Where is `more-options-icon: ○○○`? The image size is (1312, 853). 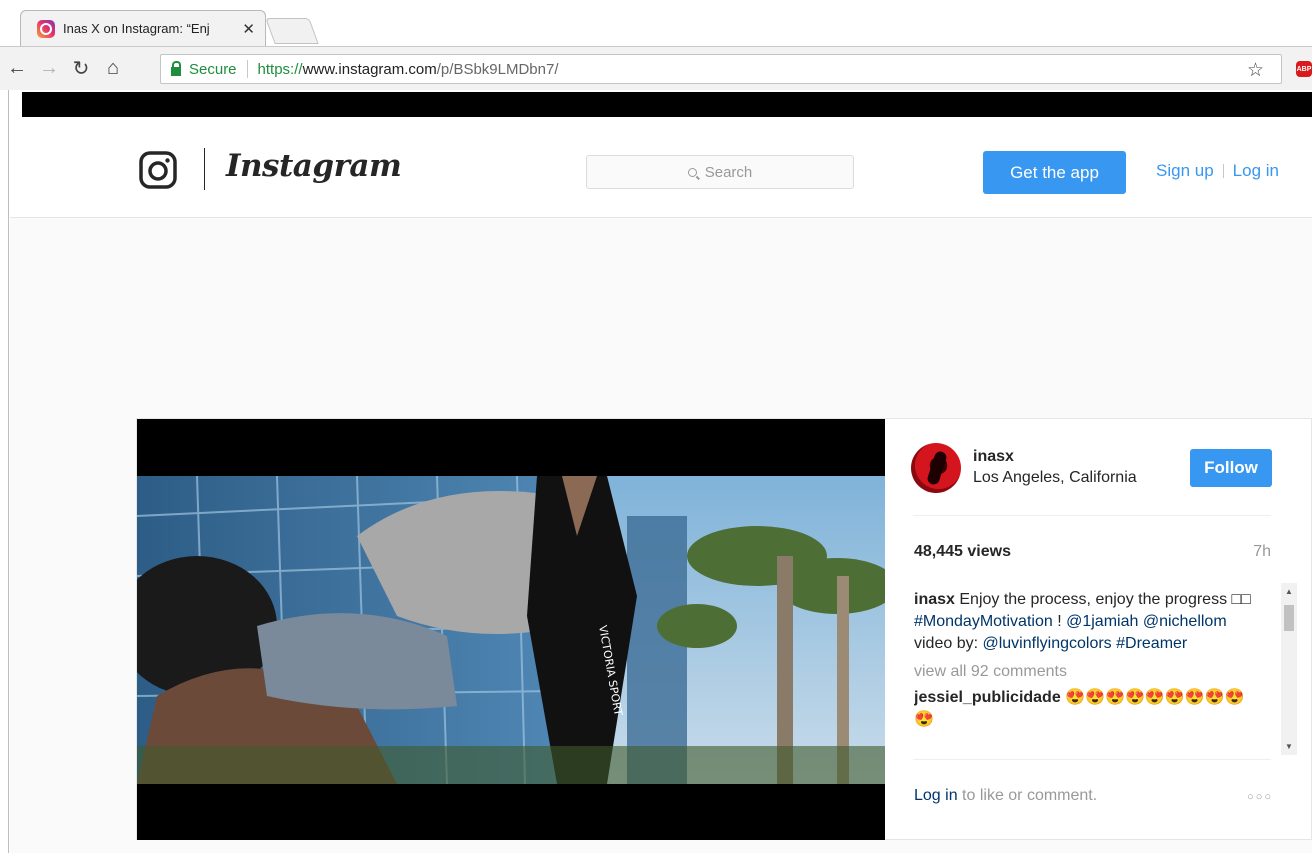
more-options-icon: ○○○ is located at coordinates (1260, 797).